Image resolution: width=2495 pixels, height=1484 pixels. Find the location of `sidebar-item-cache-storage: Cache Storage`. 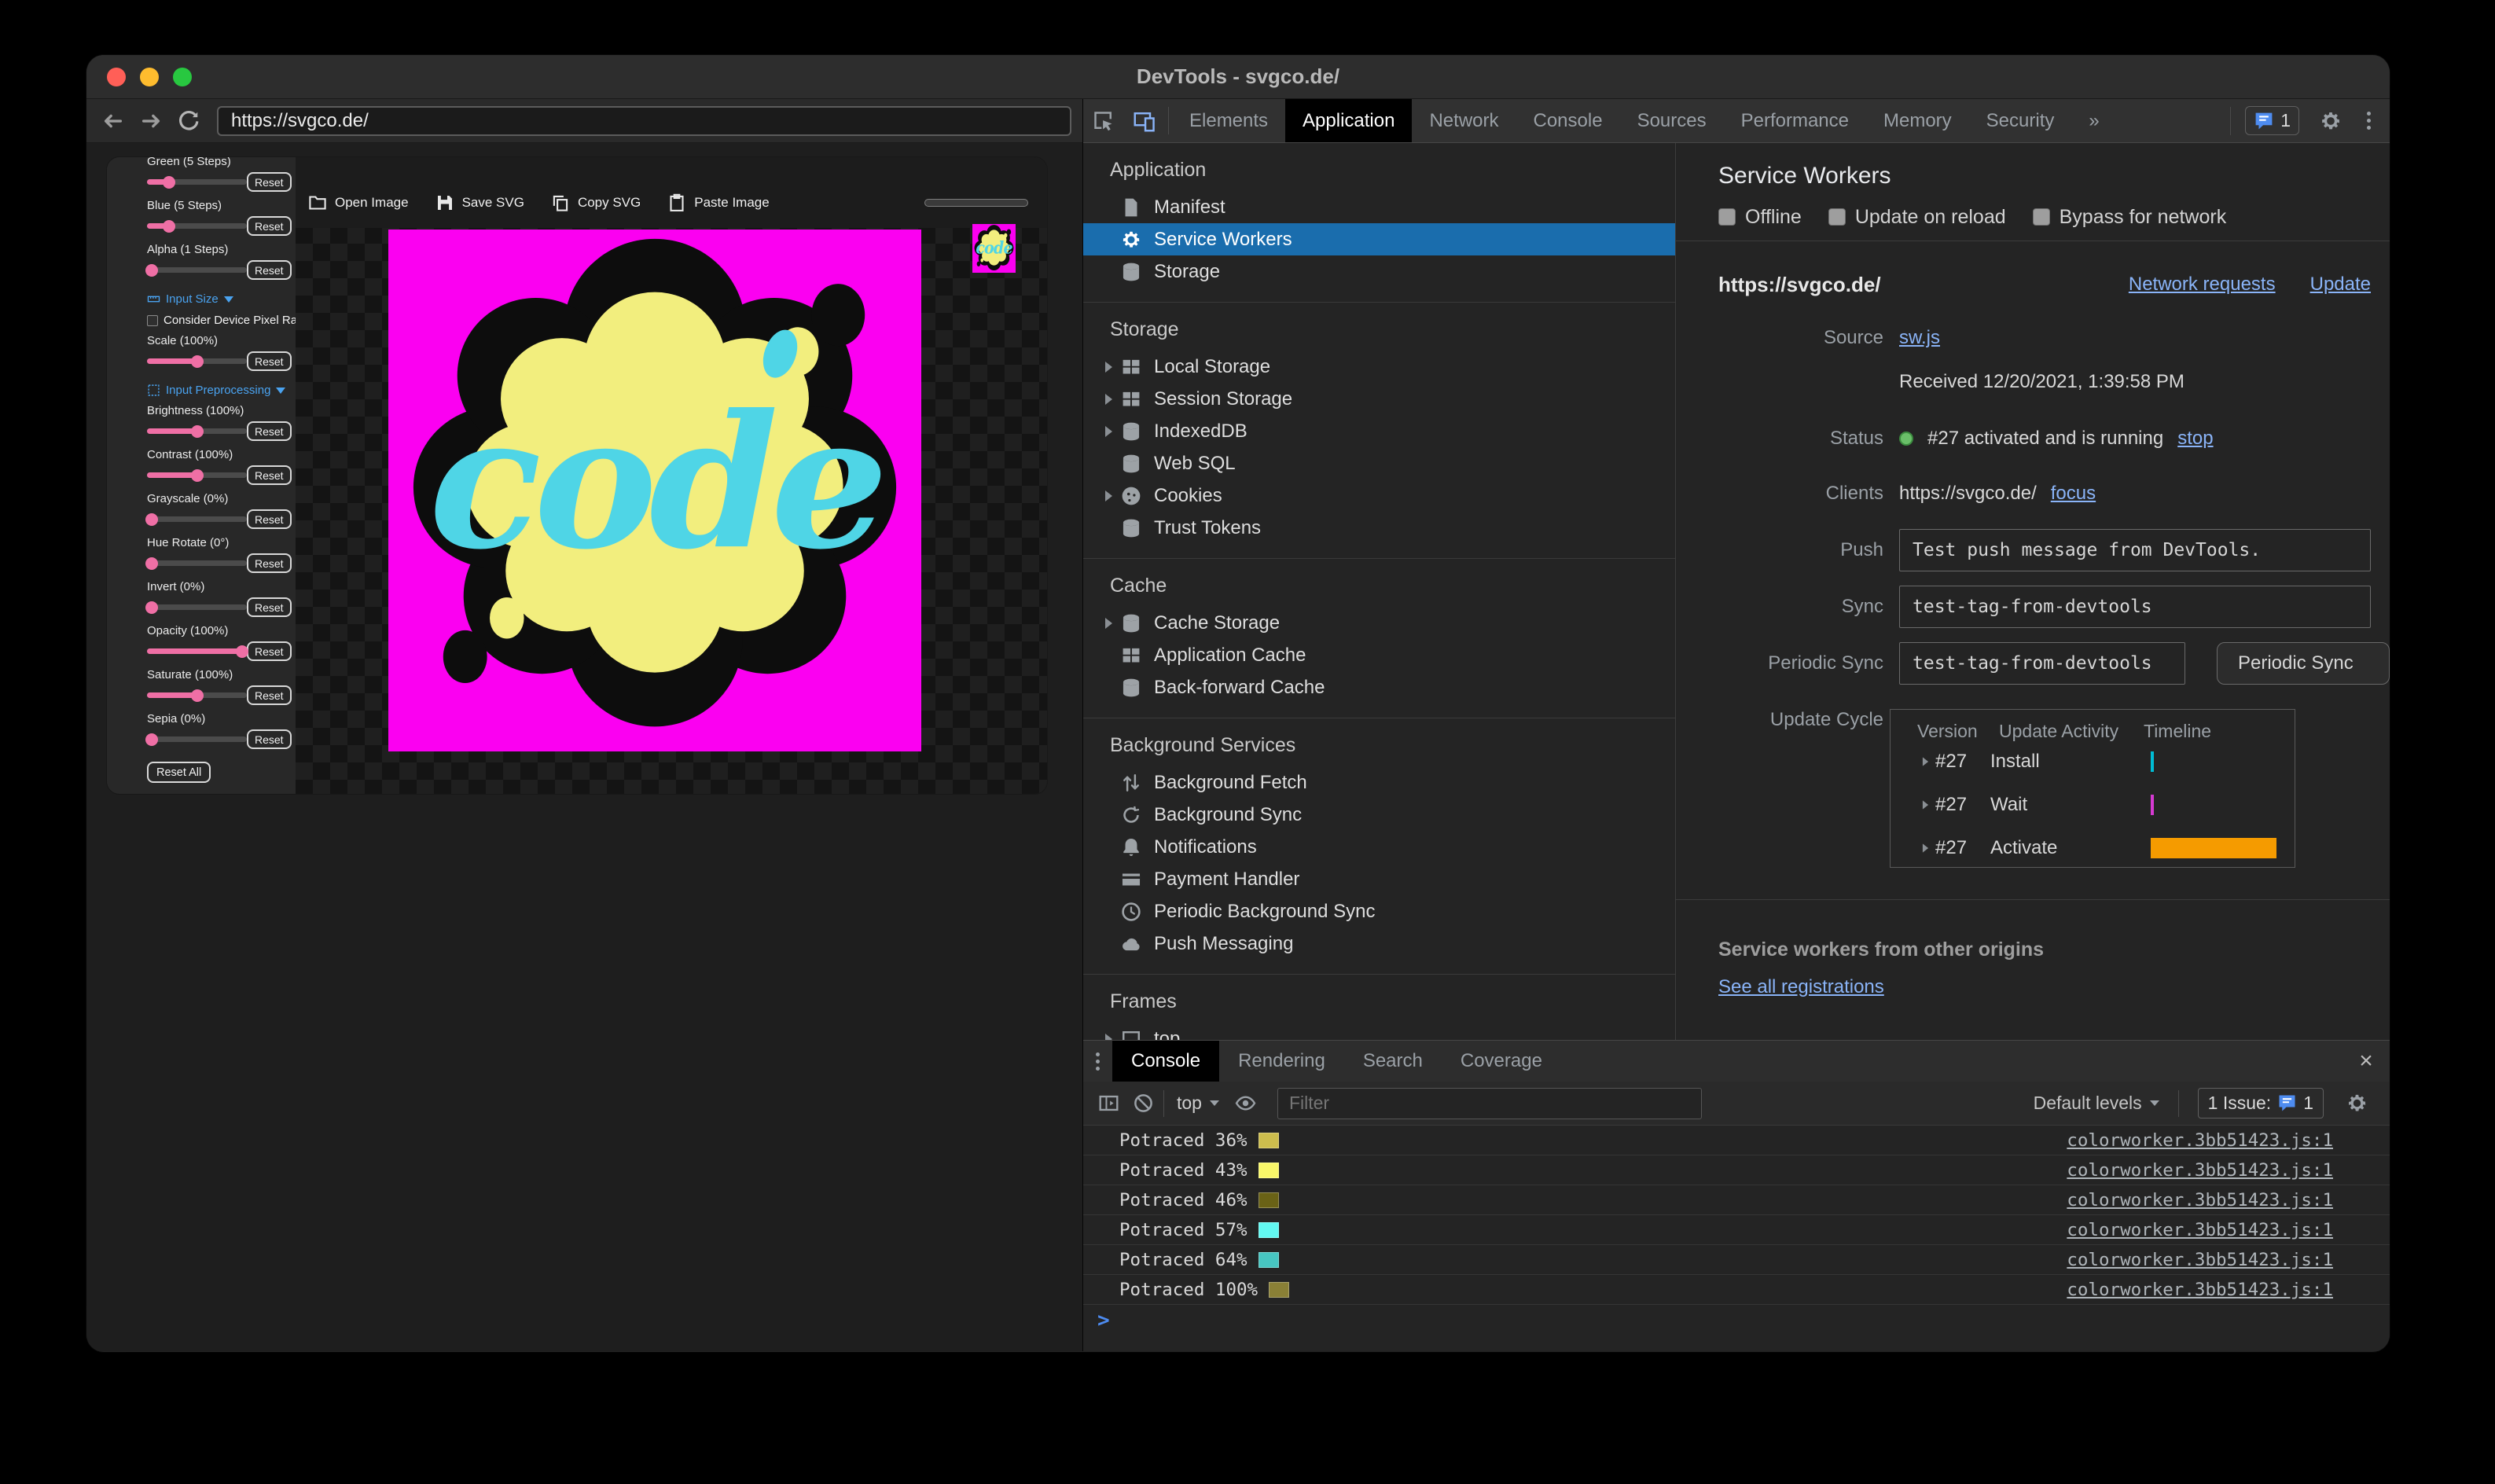

sidebar-item-cache-storage: Cache Storage is located at coordinates (1379, 623).